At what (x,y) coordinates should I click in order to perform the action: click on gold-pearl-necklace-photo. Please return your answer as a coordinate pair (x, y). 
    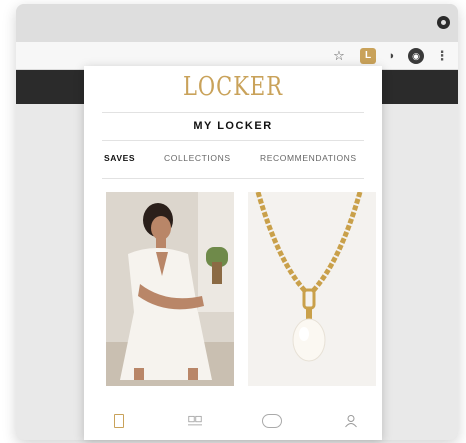
    Looking at the image, I should click on (312, 289).